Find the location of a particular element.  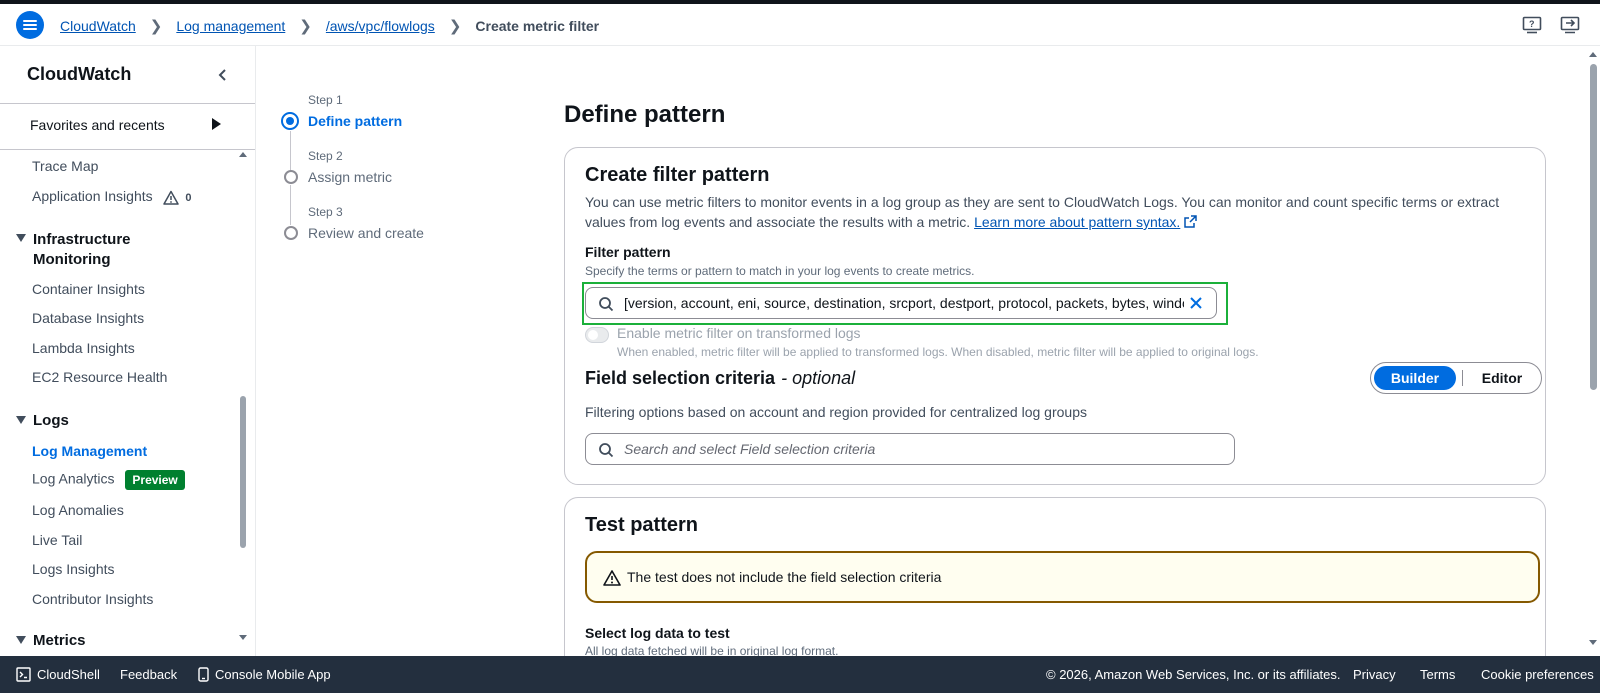

sidebar-item-database-insights: Database Insights is located at coordinates (88, 318).